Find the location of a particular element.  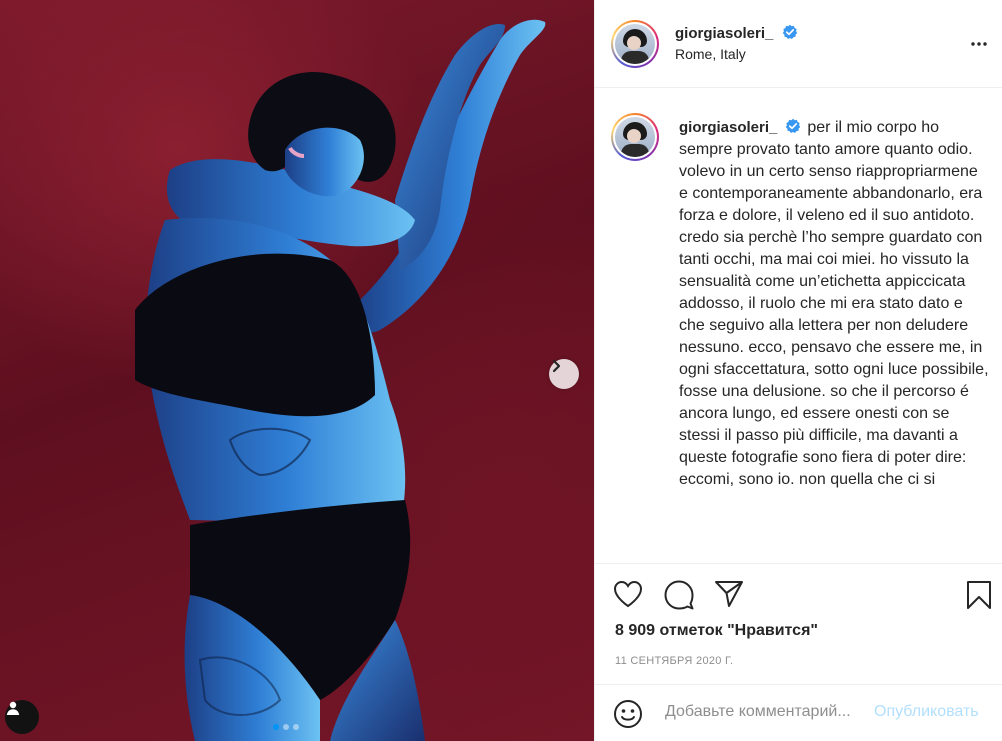

caption-username: giorgiasoleri_ is located at coordinates (728, 127).